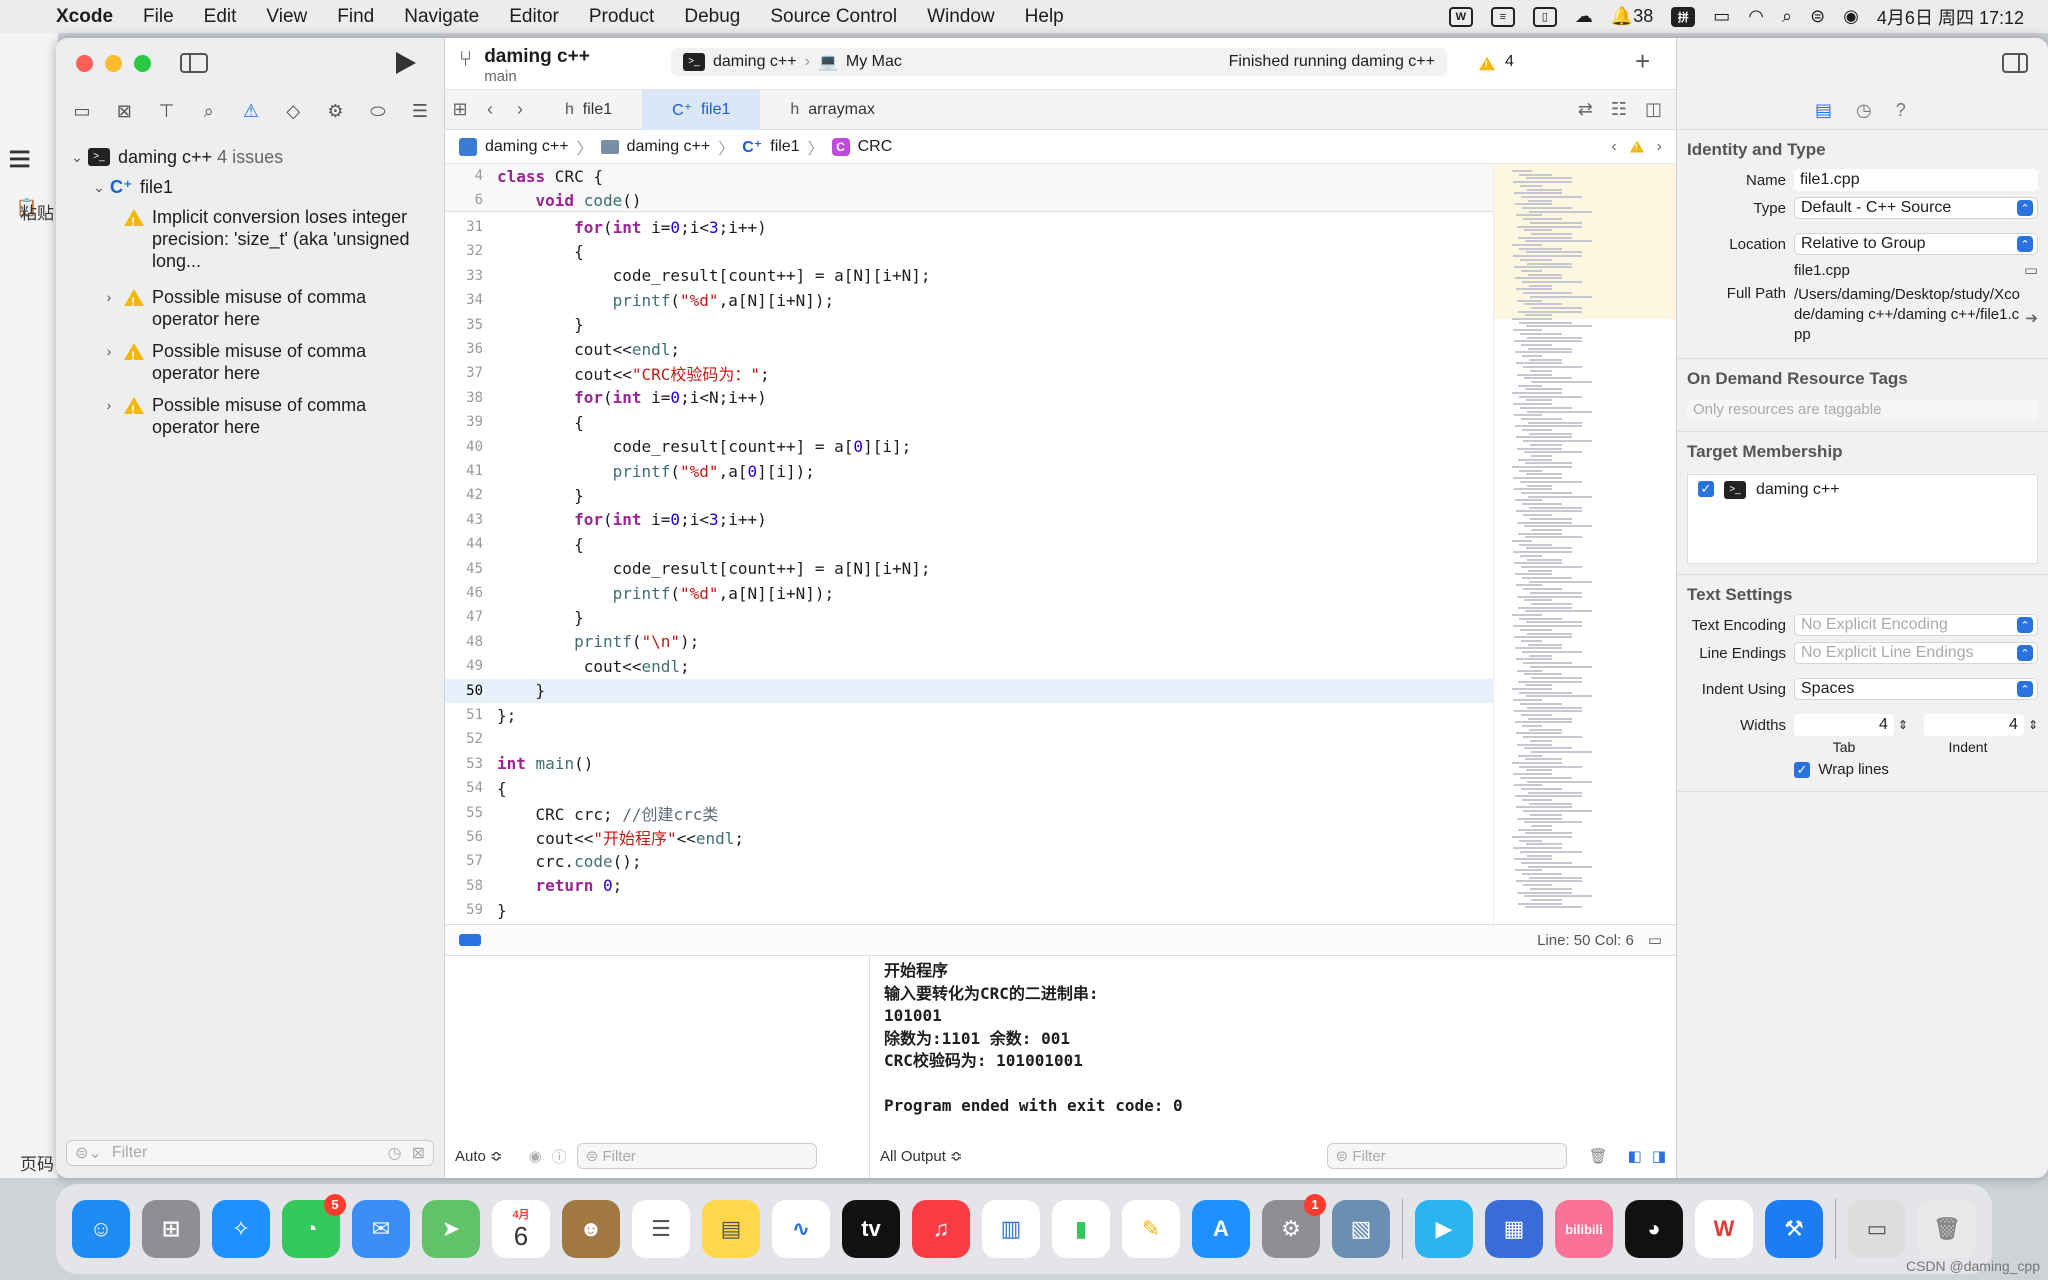 This screenshot has height=1280, width=2048. I want to click on freeform-icon: ∿, so click(801, 1229).